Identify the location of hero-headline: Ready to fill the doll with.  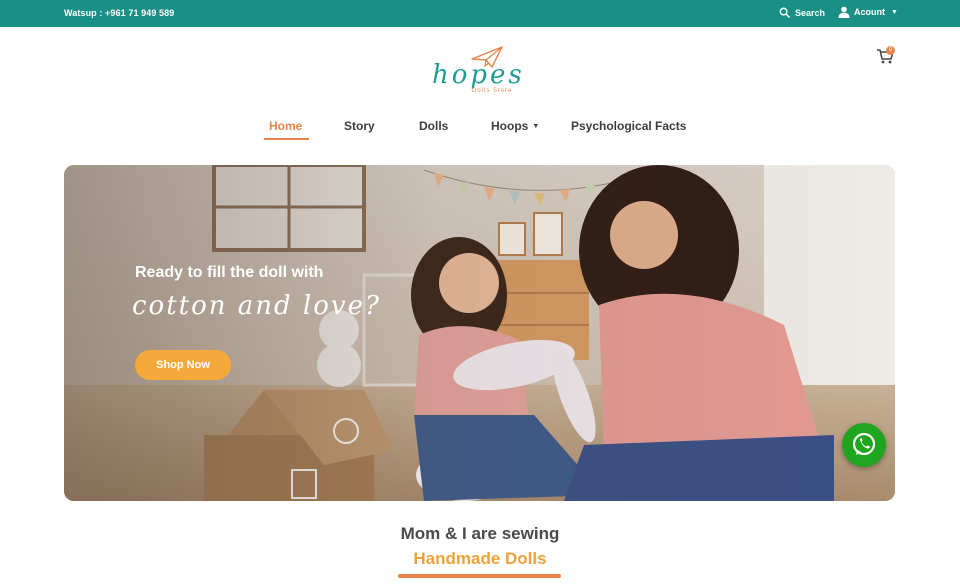
(229, 272).